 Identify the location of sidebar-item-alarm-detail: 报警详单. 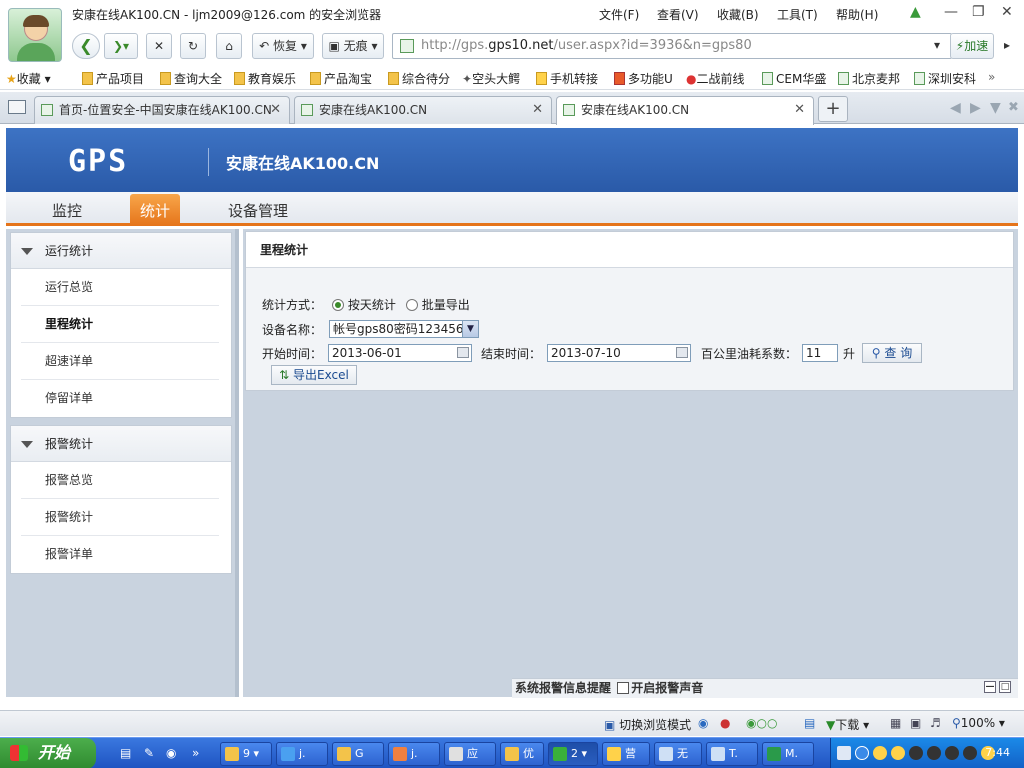
(120, 554).